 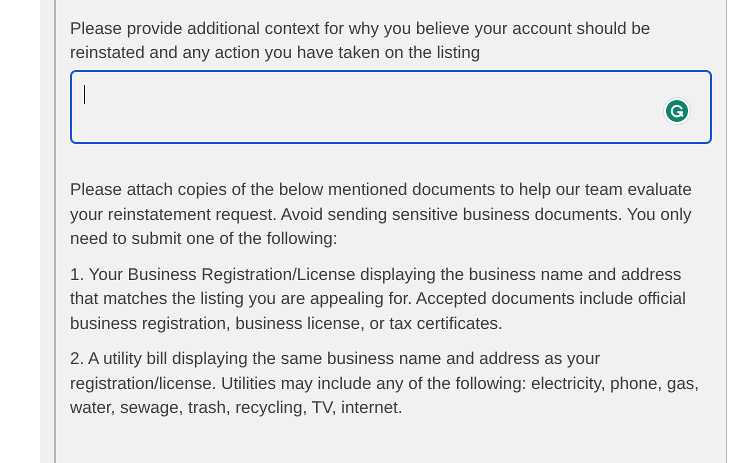 What do you see at coordinates (677, 111) in the screenshot?
I see `assistant-icon` at bounding box center [677, 111].